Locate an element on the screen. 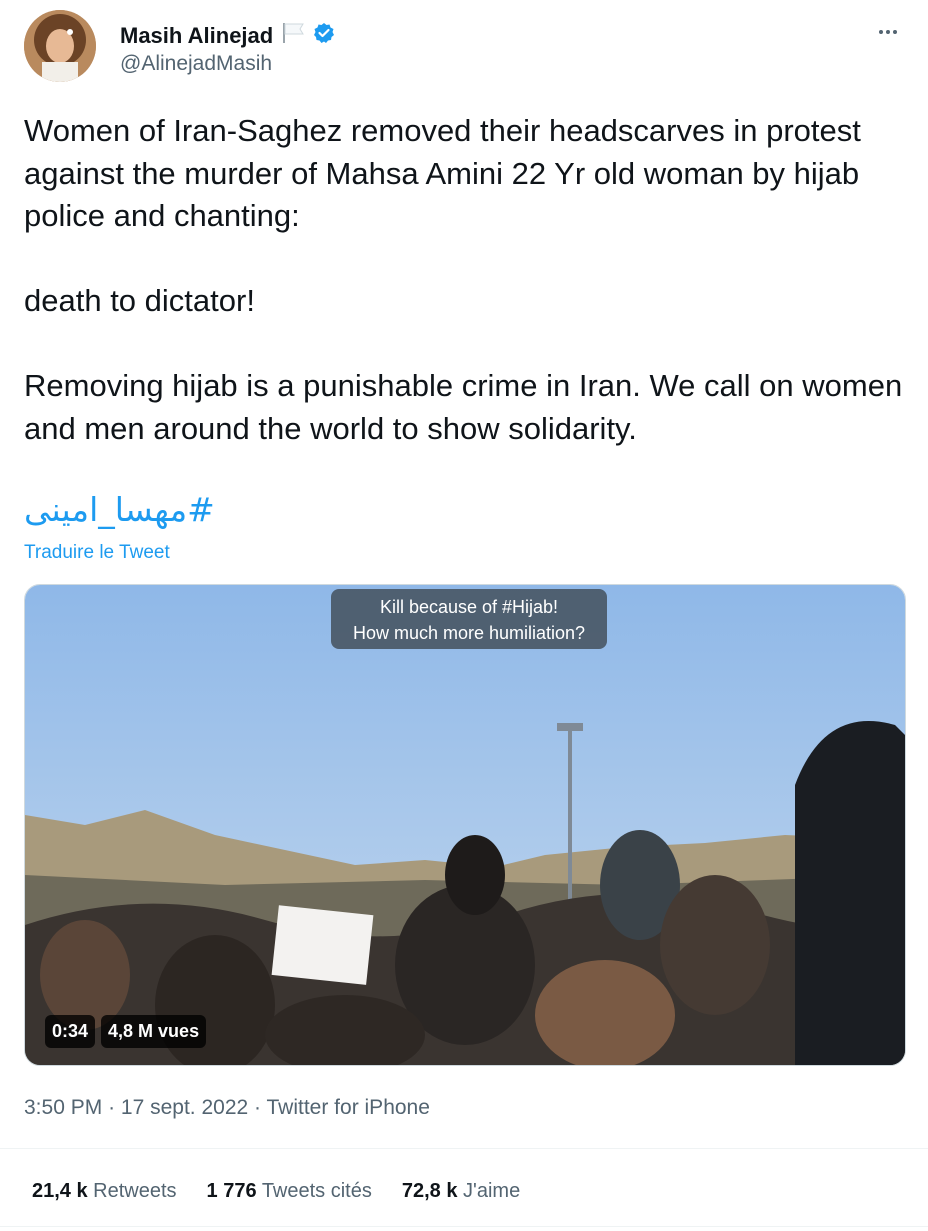 The width and height of the screenshot is (928, 1231). caption-line: How much more humiliation? is located at coordinates (469, 633).